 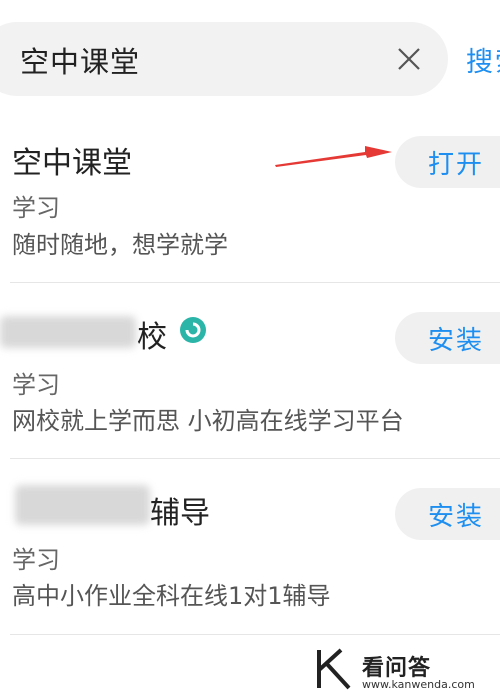 What do you see at coordinates (483, 59) in the screenshot?
I see `search-button: 搜索` at bounding box center [483, 59].